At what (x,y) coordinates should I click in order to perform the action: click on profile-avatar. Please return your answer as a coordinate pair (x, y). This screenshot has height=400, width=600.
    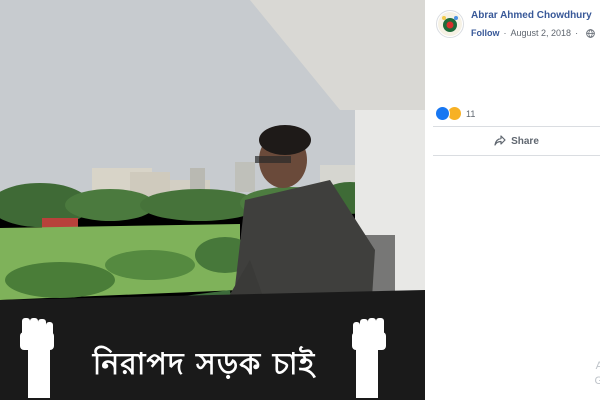
    Looking at the image, I should click on (450, 24).